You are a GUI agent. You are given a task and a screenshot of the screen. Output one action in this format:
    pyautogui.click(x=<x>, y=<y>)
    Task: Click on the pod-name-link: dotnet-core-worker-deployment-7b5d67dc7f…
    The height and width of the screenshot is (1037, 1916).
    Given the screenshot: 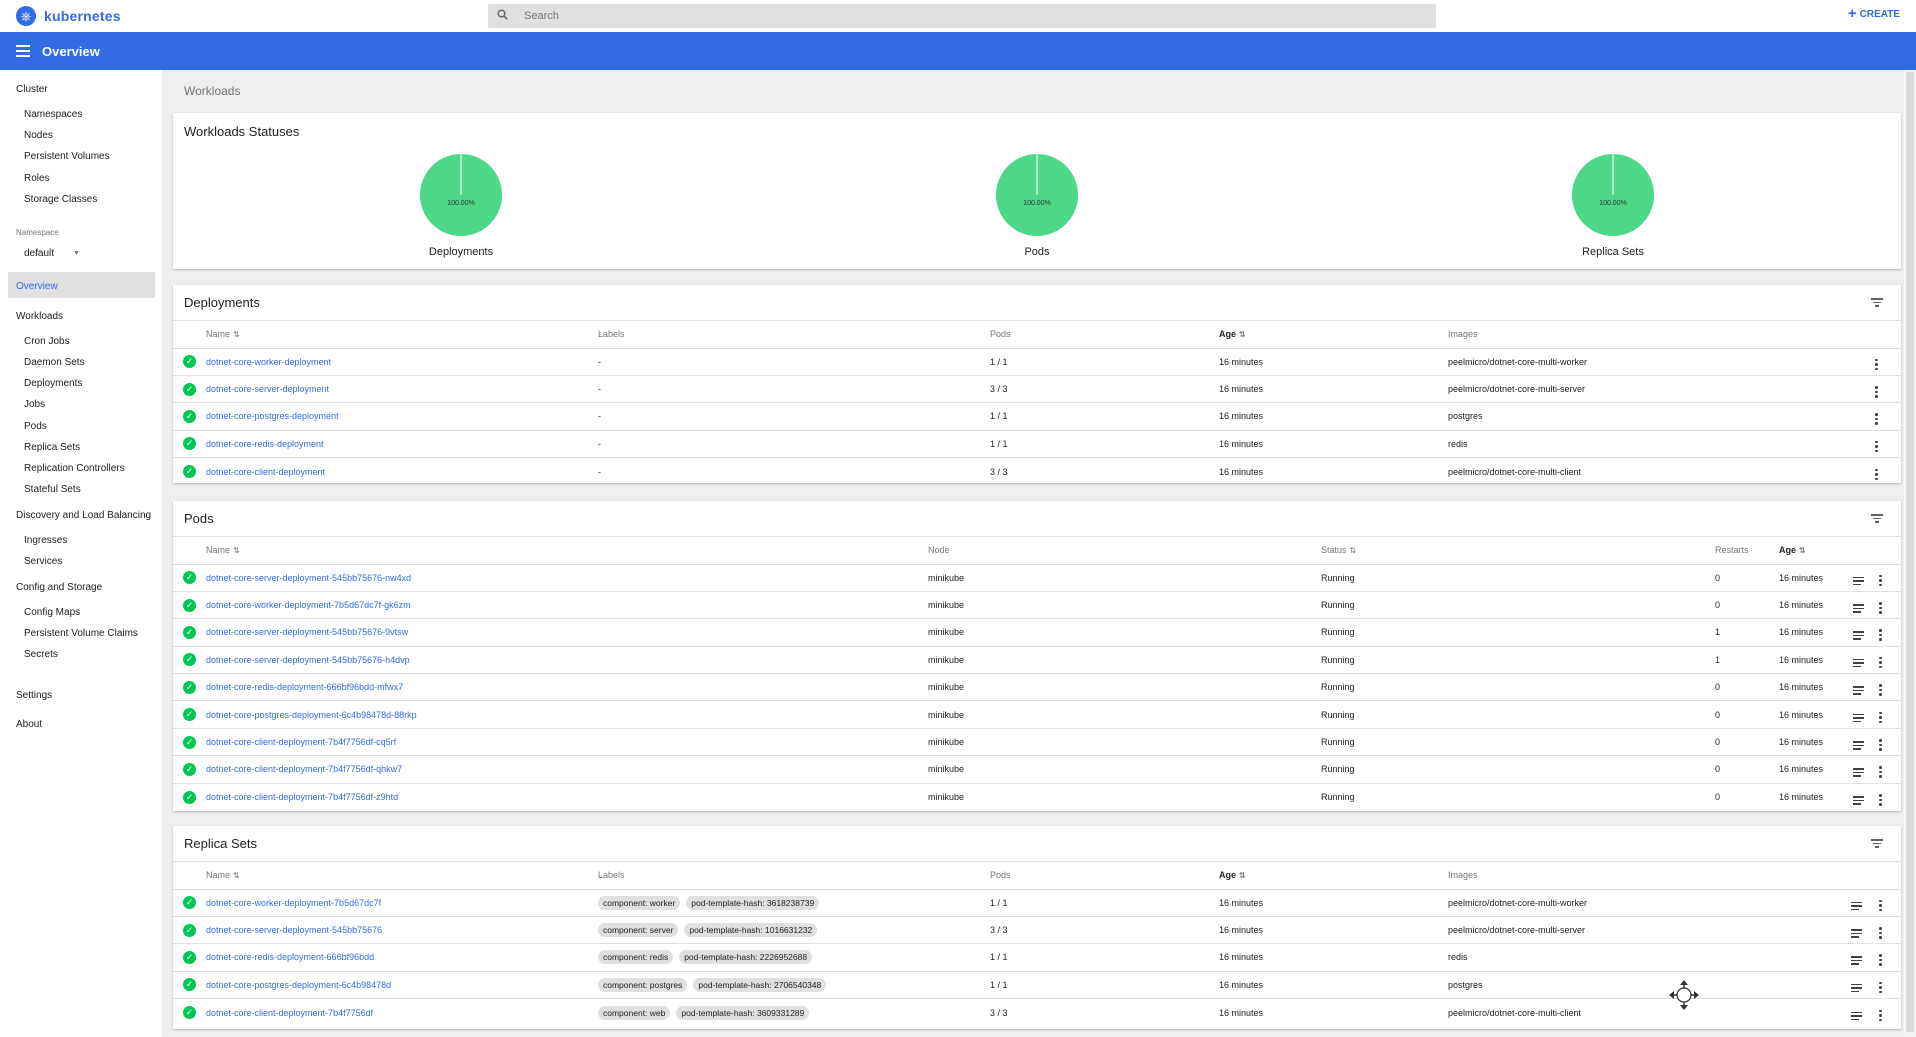 What is the action you would take?
    pyautogui.click(x=308, y=605)
    